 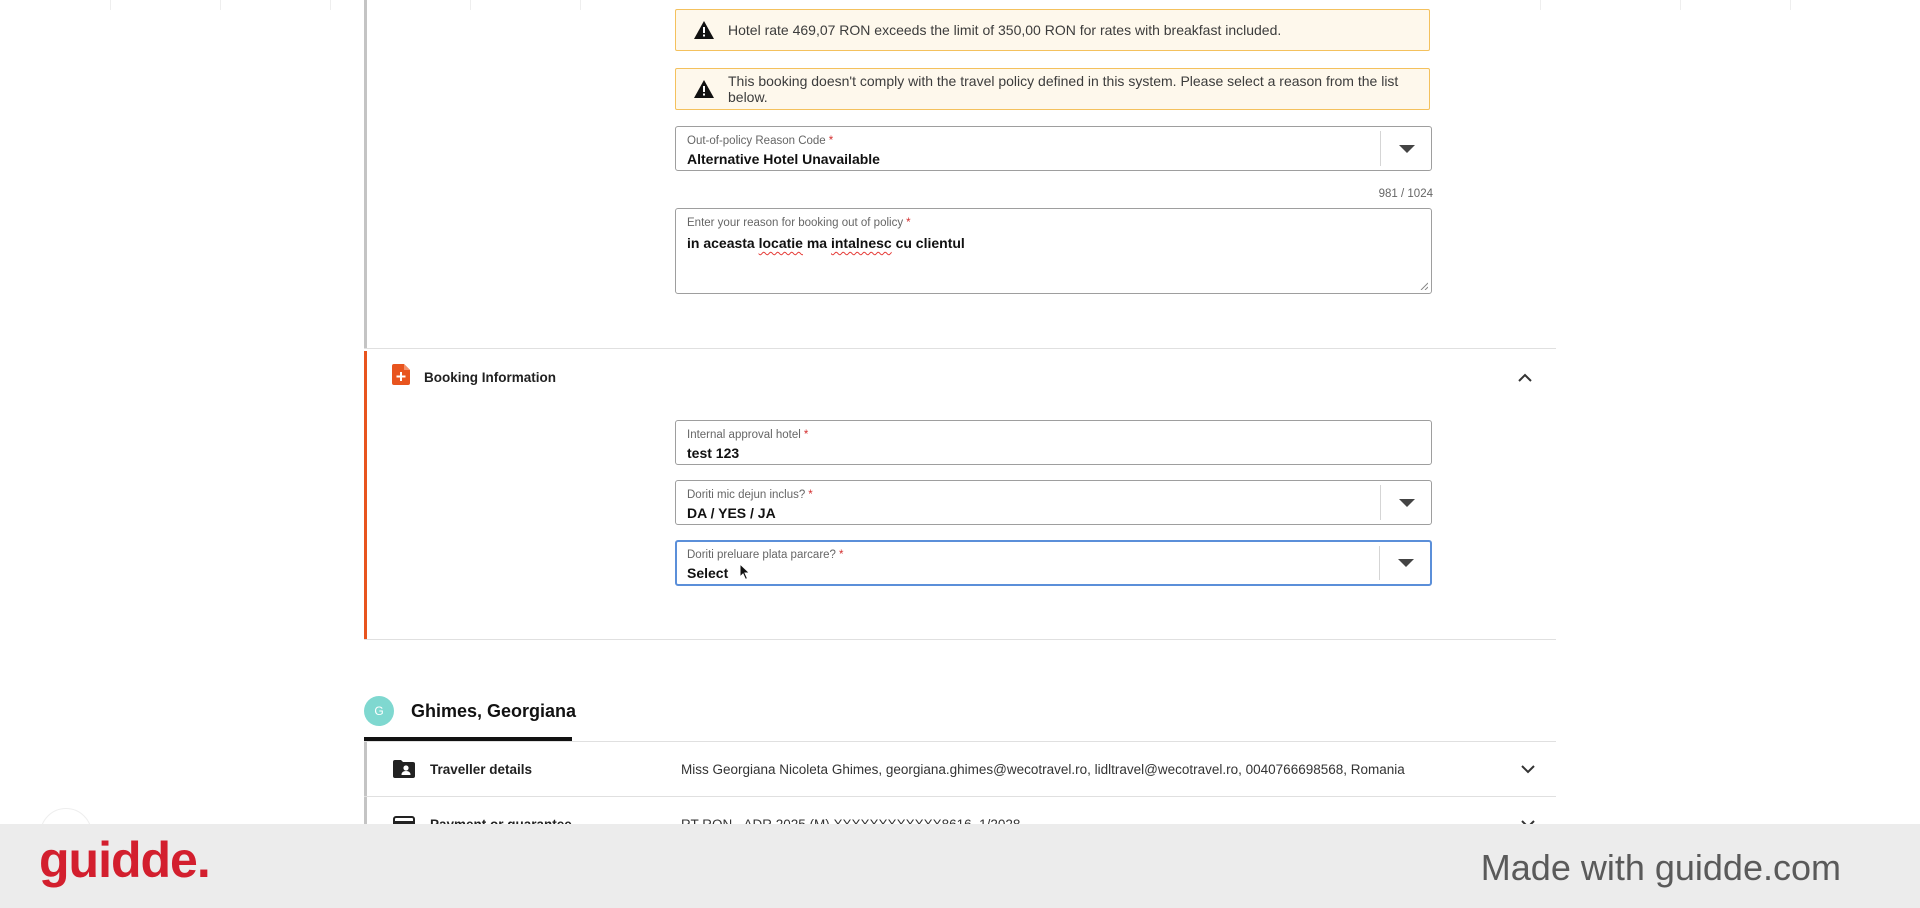 What do you see at coordinates (365, 495) in the screenshot?
I see `booking-section-accent` at bounding box center [365, 495].